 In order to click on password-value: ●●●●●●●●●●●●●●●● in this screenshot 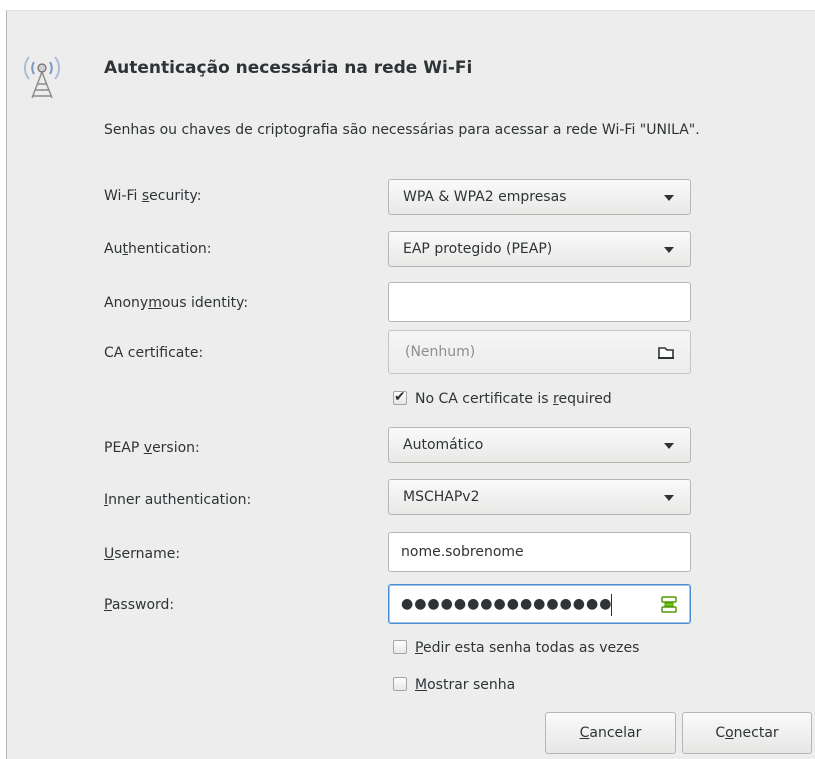, I will do `click(507, 604)`.